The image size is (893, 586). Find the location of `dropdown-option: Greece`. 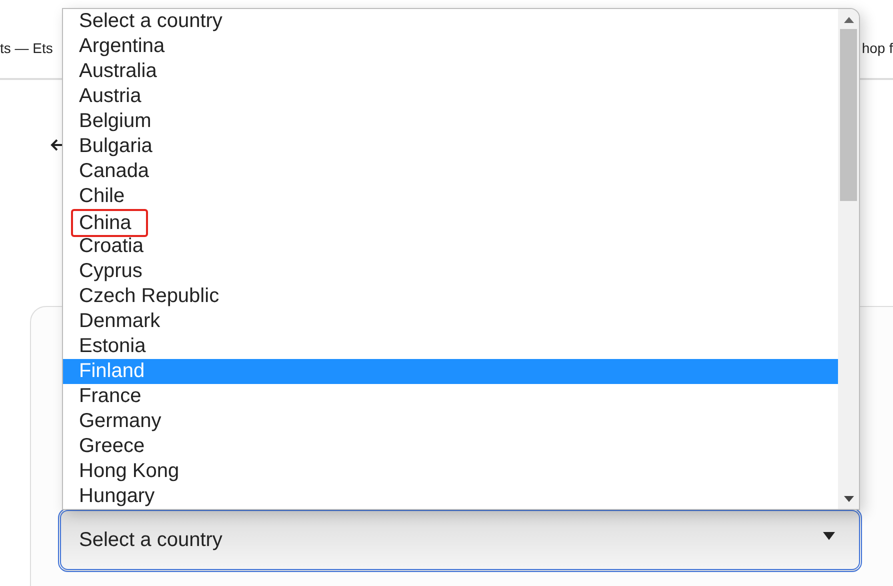

dropdown-option: Greece is located at coordinates (450, 446).